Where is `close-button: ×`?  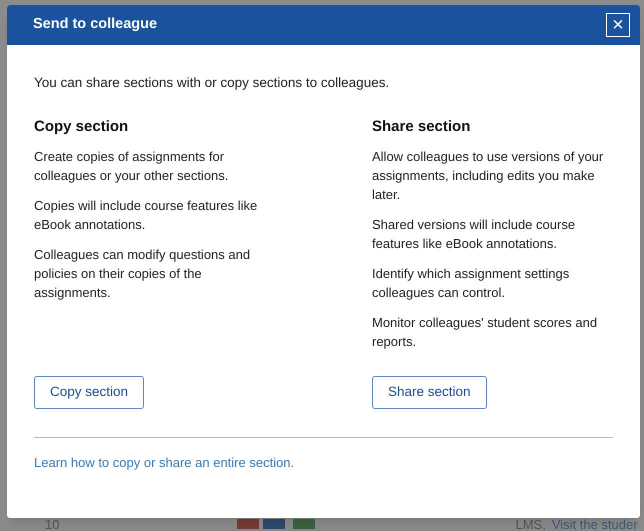
close-button: × is located at coordinates (618, 25).